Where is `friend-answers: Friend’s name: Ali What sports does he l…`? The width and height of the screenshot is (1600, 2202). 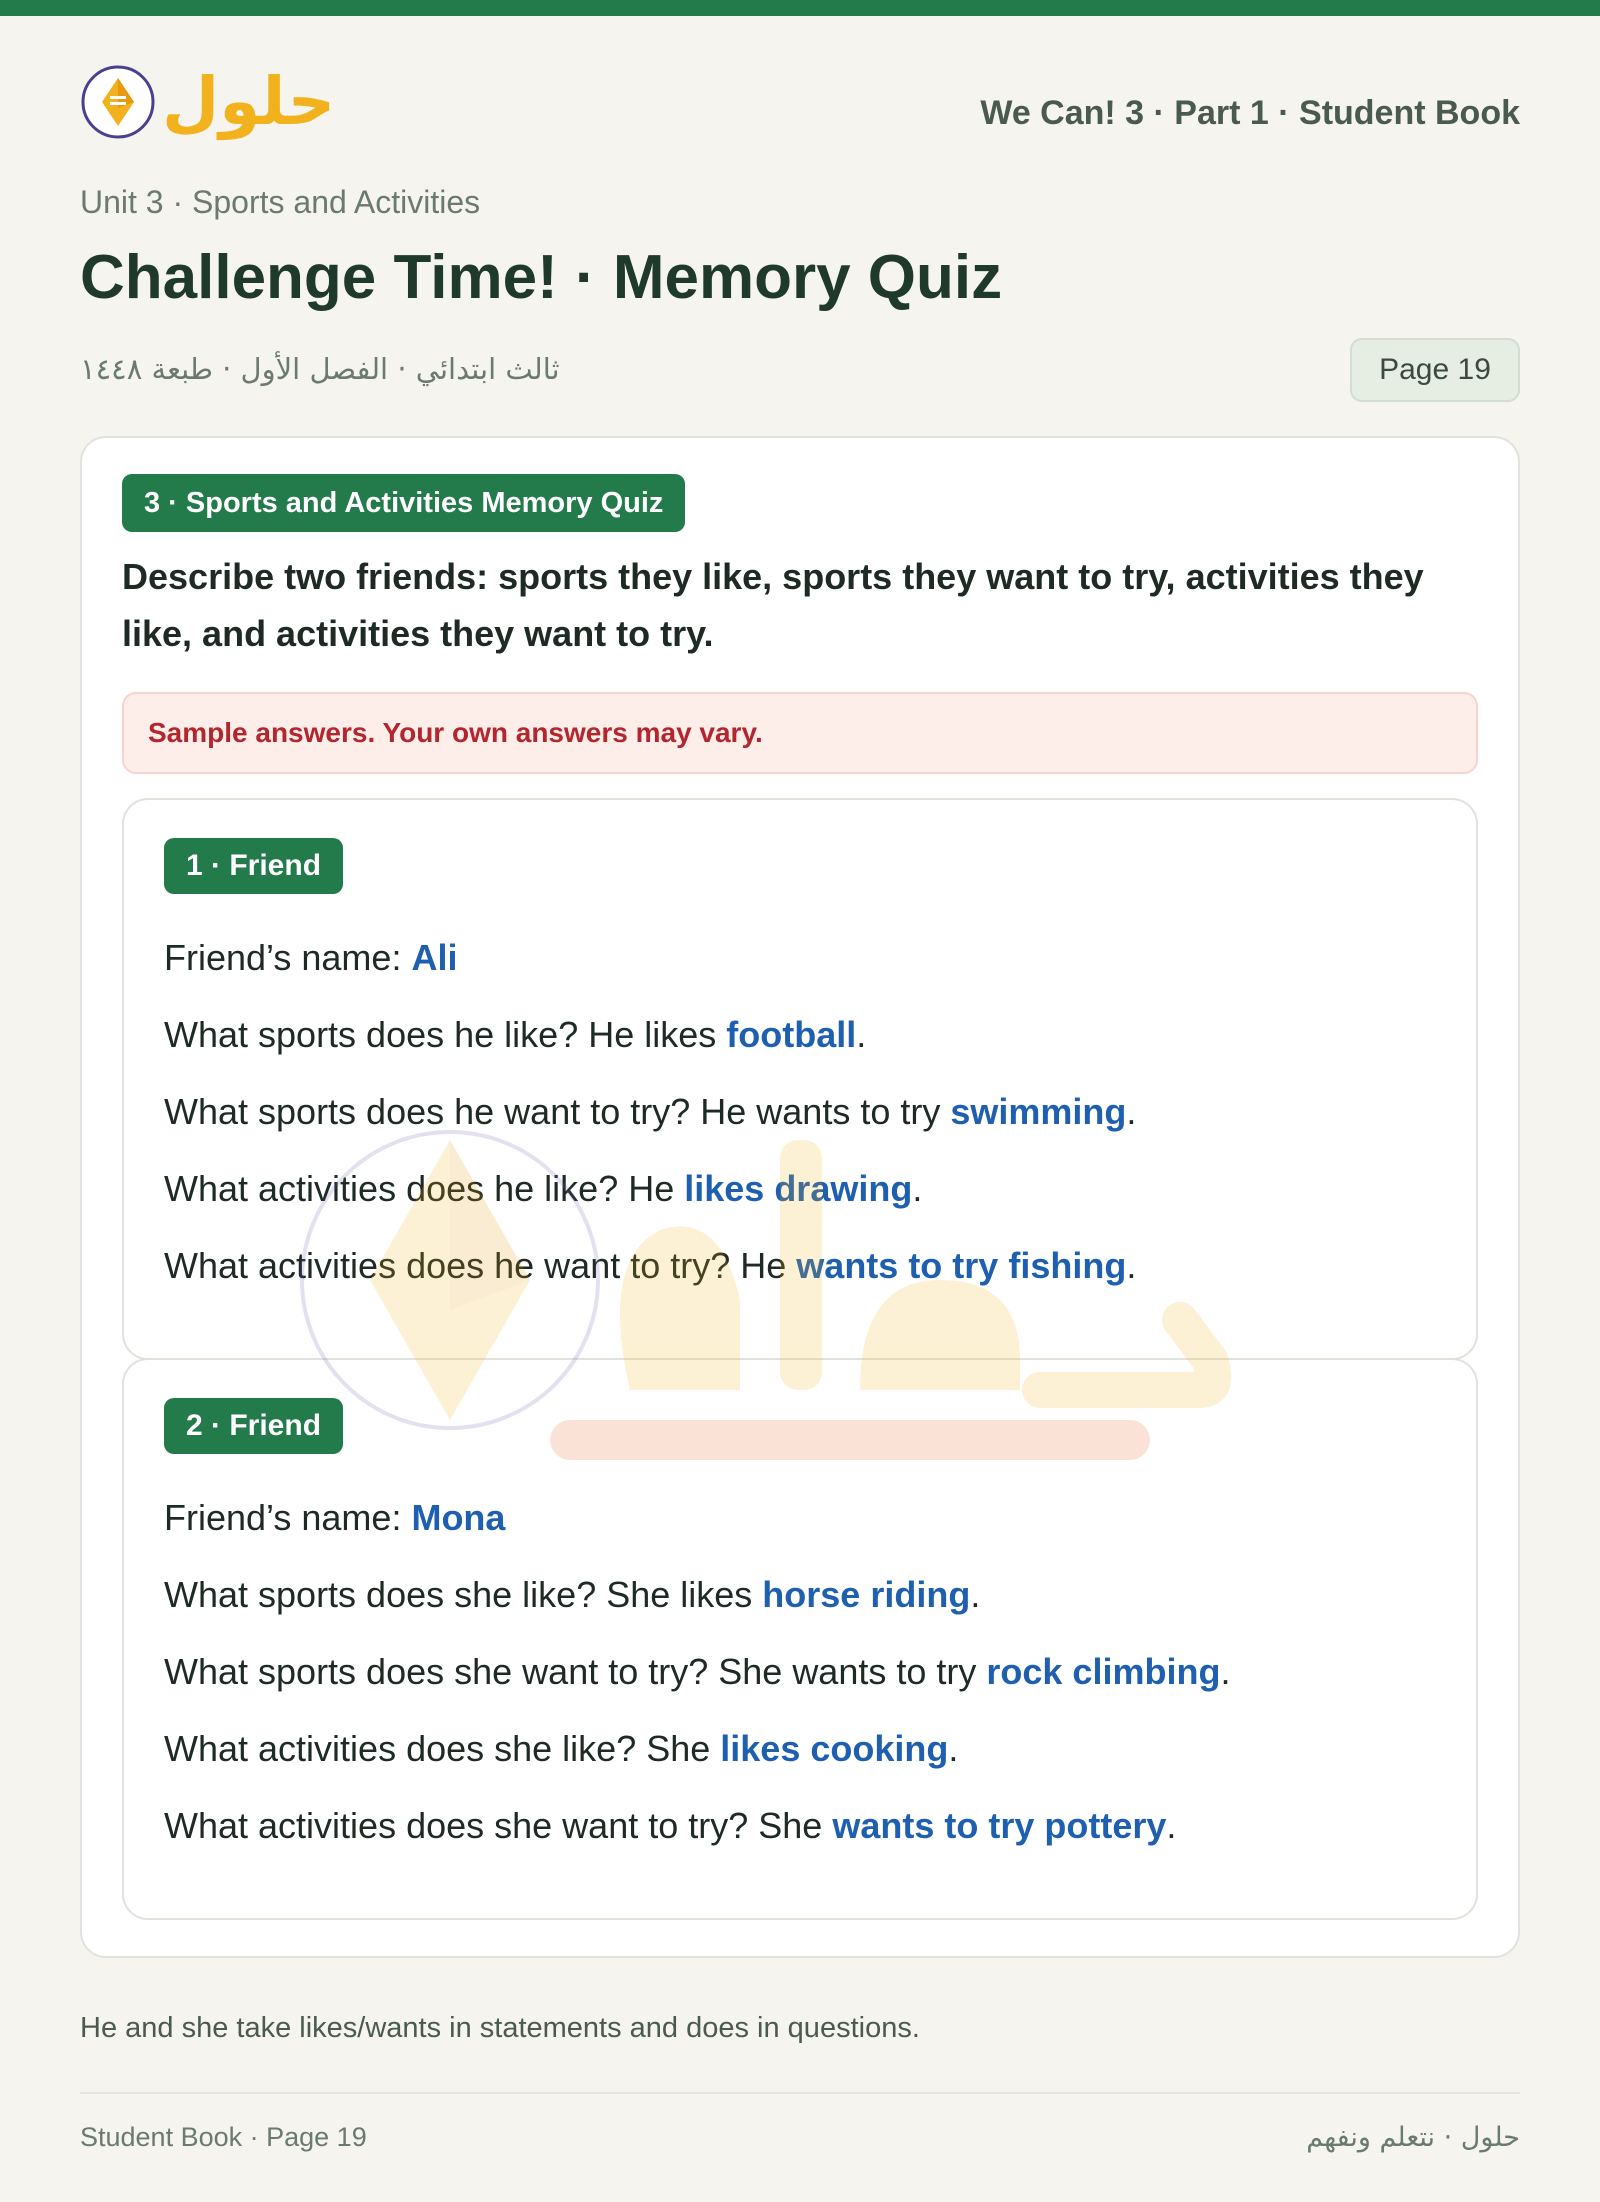 friend-answers: Friend’s name: Ali What sports does he l… is located at coordinates (650, 1130).